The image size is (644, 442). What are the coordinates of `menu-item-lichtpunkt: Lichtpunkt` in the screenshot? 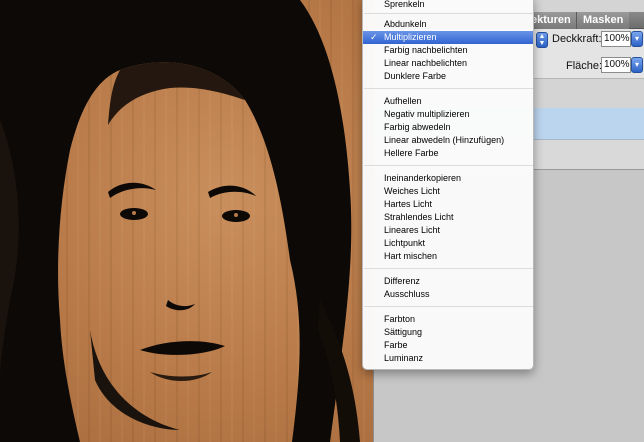 It's located at (448, 243).